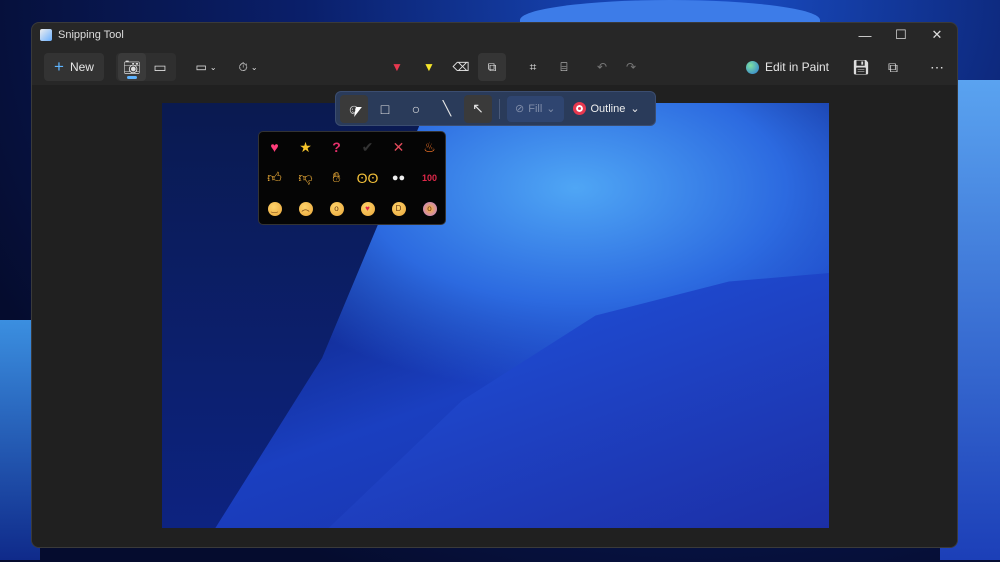 The width and height of the screenshot is (1000, 562). Describe the element at coordinates (81, 67) in the screenshot. I see `new-label: New` at that location.